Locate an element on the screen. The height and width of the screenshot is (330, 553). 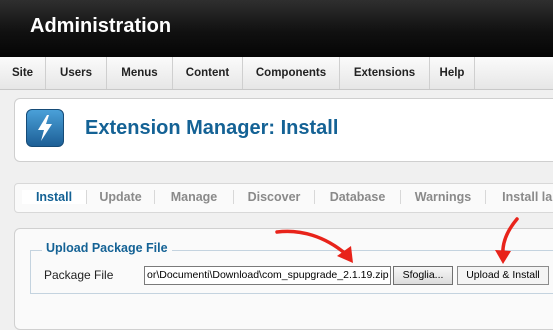
arrow-to-file-input is located at coordinates (312, 243).